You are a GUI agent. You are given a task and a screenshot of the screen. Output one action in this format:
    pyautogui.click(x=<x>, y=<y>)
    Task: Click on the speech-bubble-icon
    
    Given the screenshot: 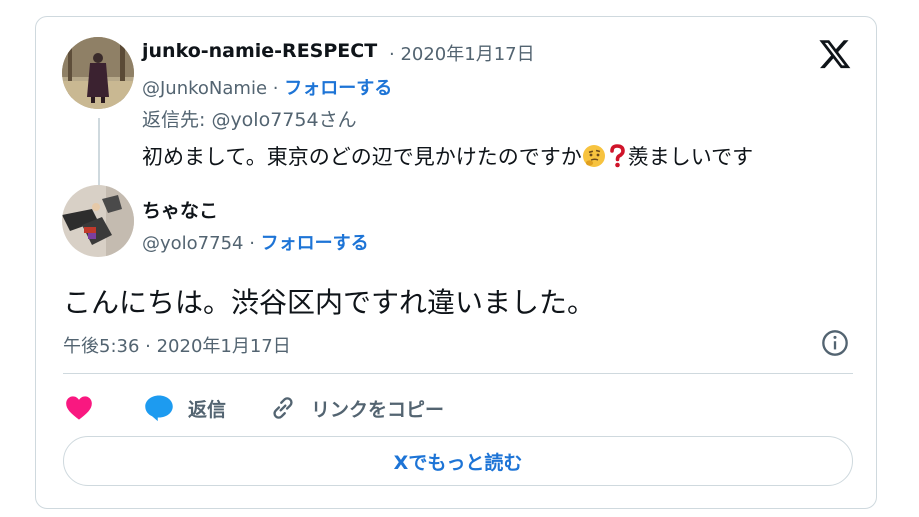 What is the action you would take?
    pyautogui.click(x=159, y=408)
    